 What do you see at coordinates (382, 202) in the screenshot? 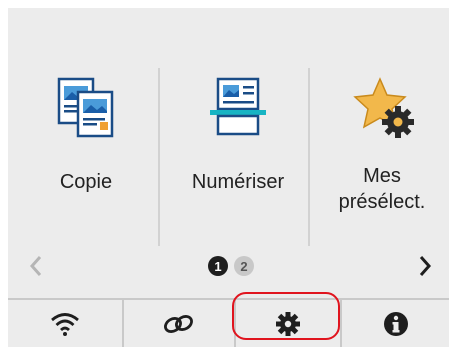
I see `my-presets-label-line2: présélect.` at bounding box center [382, 202].